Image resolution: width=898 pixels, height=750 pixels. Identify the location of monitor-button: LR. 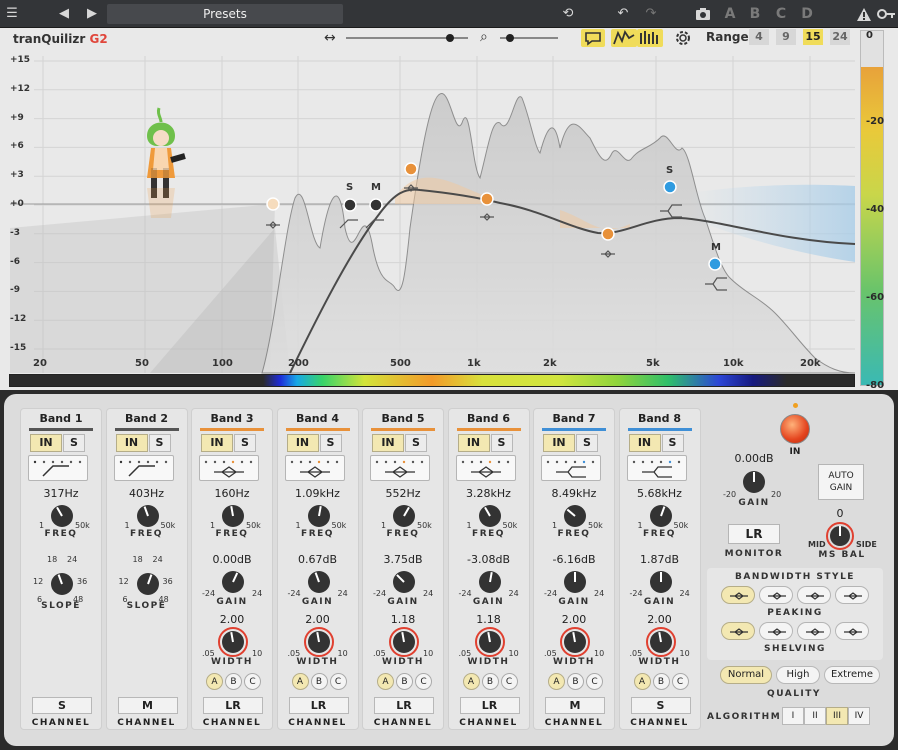
(754, 534).